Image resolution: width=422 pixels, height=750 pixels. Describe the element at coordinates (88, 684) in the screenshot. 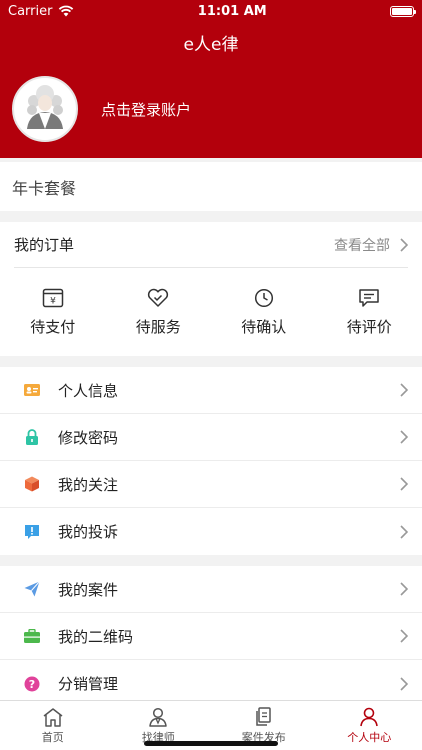

I see `menu-item-label: 分销管理` at that location.